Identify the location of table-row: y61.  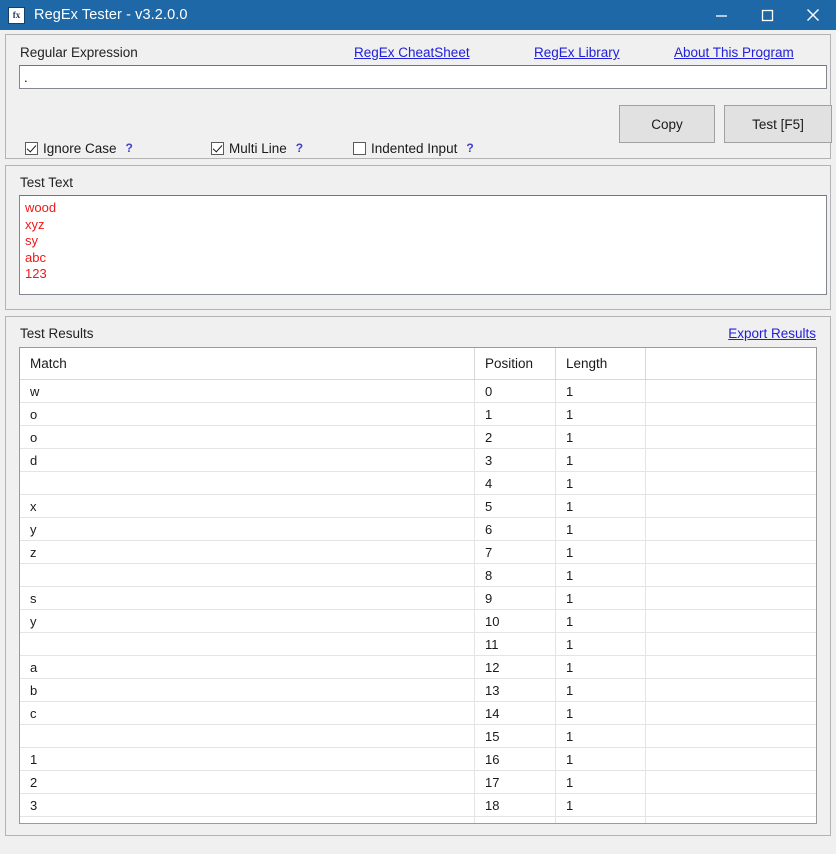
(418, 529).